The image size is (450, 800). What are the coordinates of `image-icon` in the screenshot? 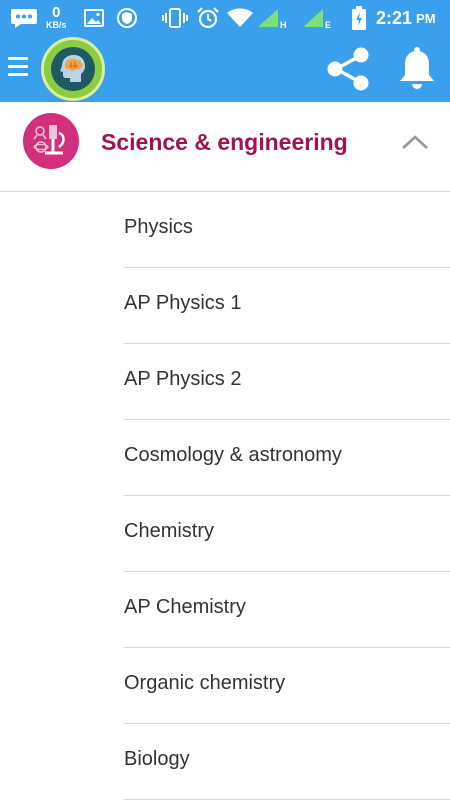 It's located at (94, 18).